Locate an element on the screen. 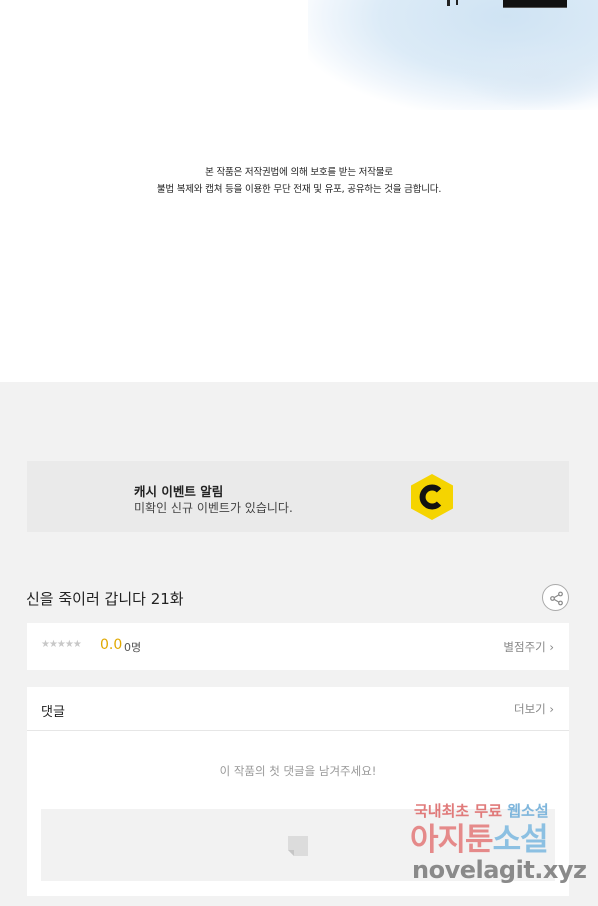  comments-more-button: 더보기 › is located at coordinates (534, 709).